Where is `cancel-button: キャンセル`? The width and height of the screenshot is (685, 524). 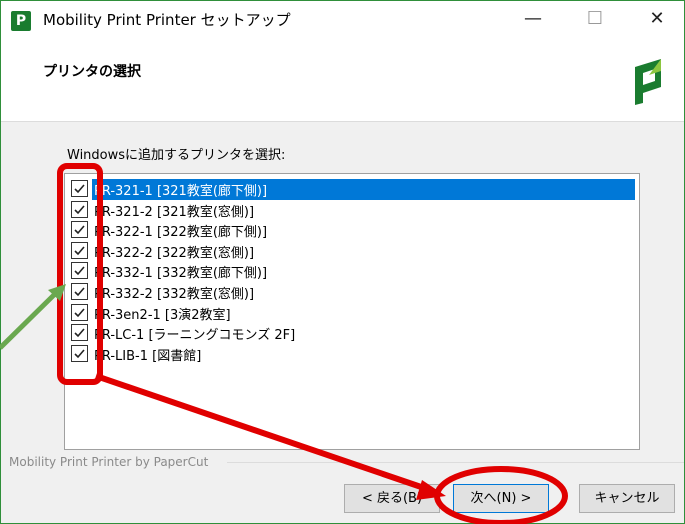 cancel-button: キャンセル is located at coordinates (627, 498).